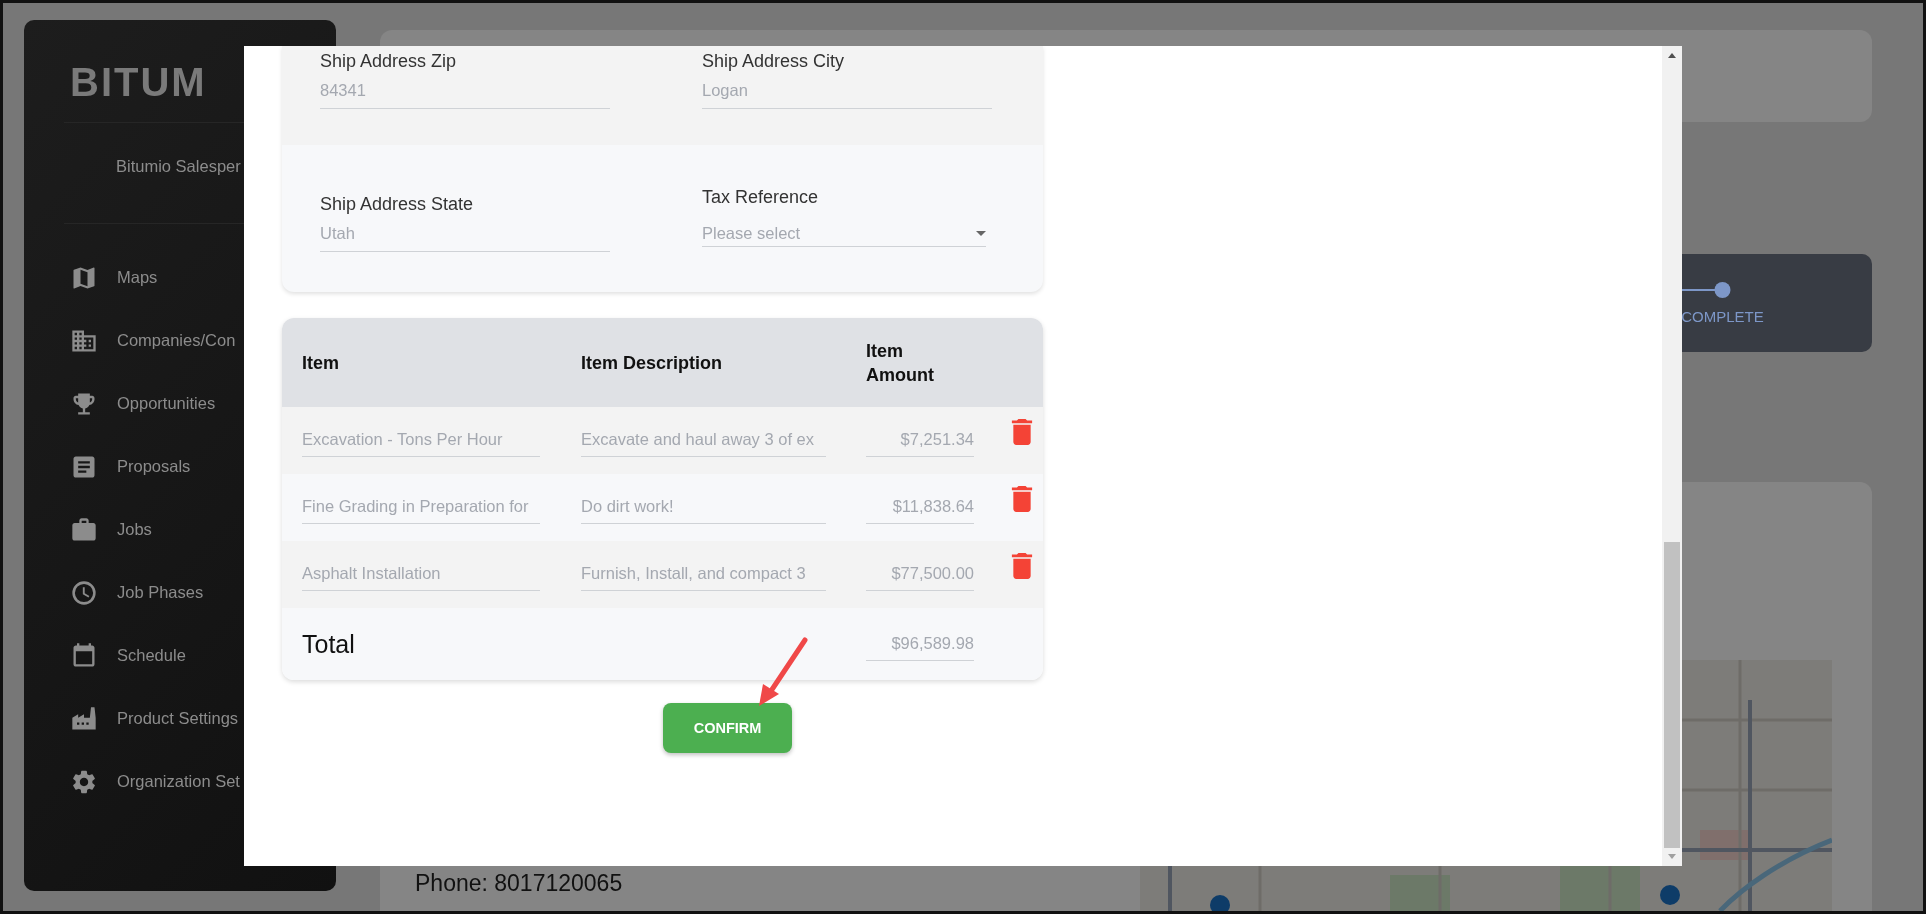 The height and width of the screenshot is (914, 1926). What do you see at coordinates (847, 92) in the screenshot?
I see `input-field: Logan` at bounding box center [847, 92].